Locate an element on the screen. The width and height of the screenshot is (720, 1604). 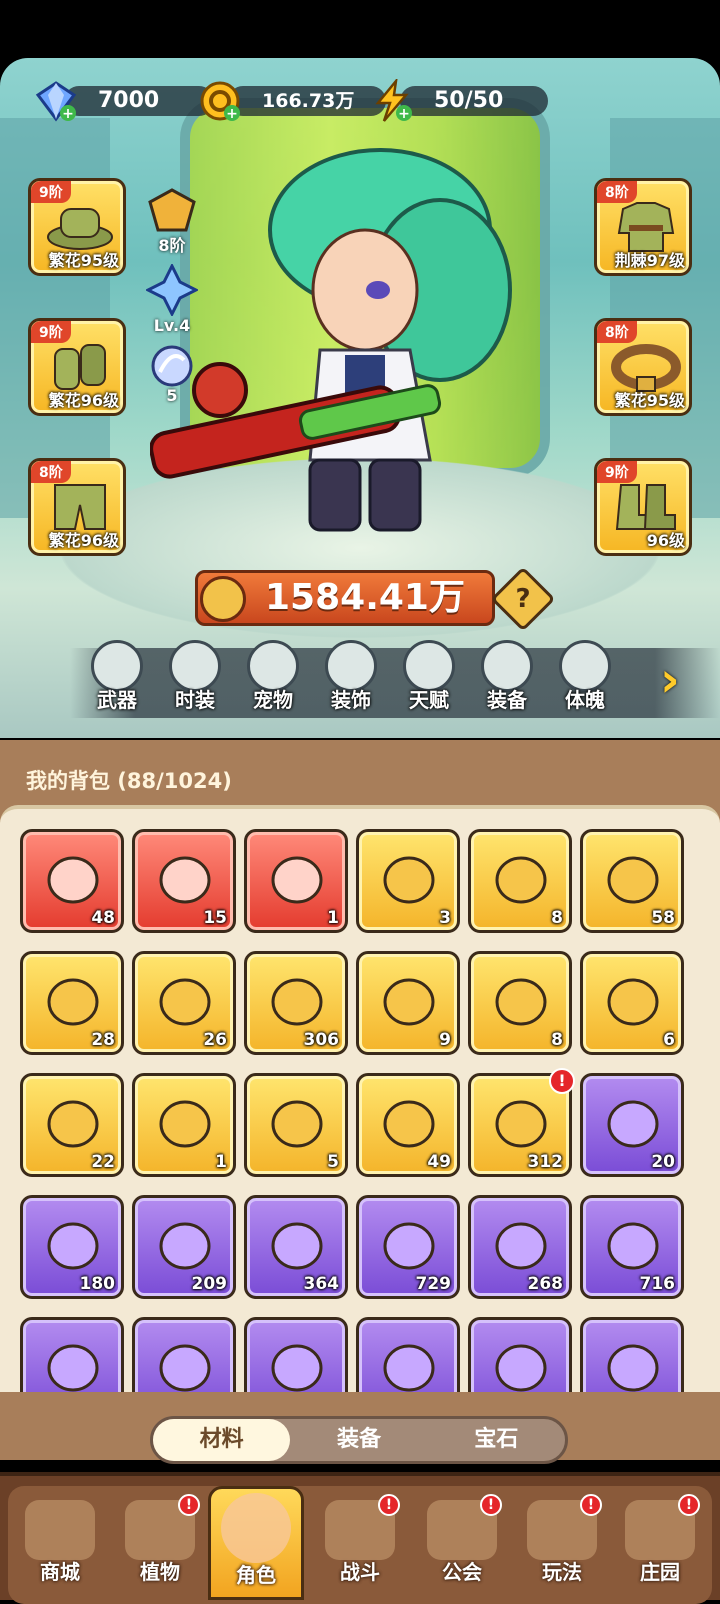
diamond-resource: + 7000 is located at coordinates (124, 101).